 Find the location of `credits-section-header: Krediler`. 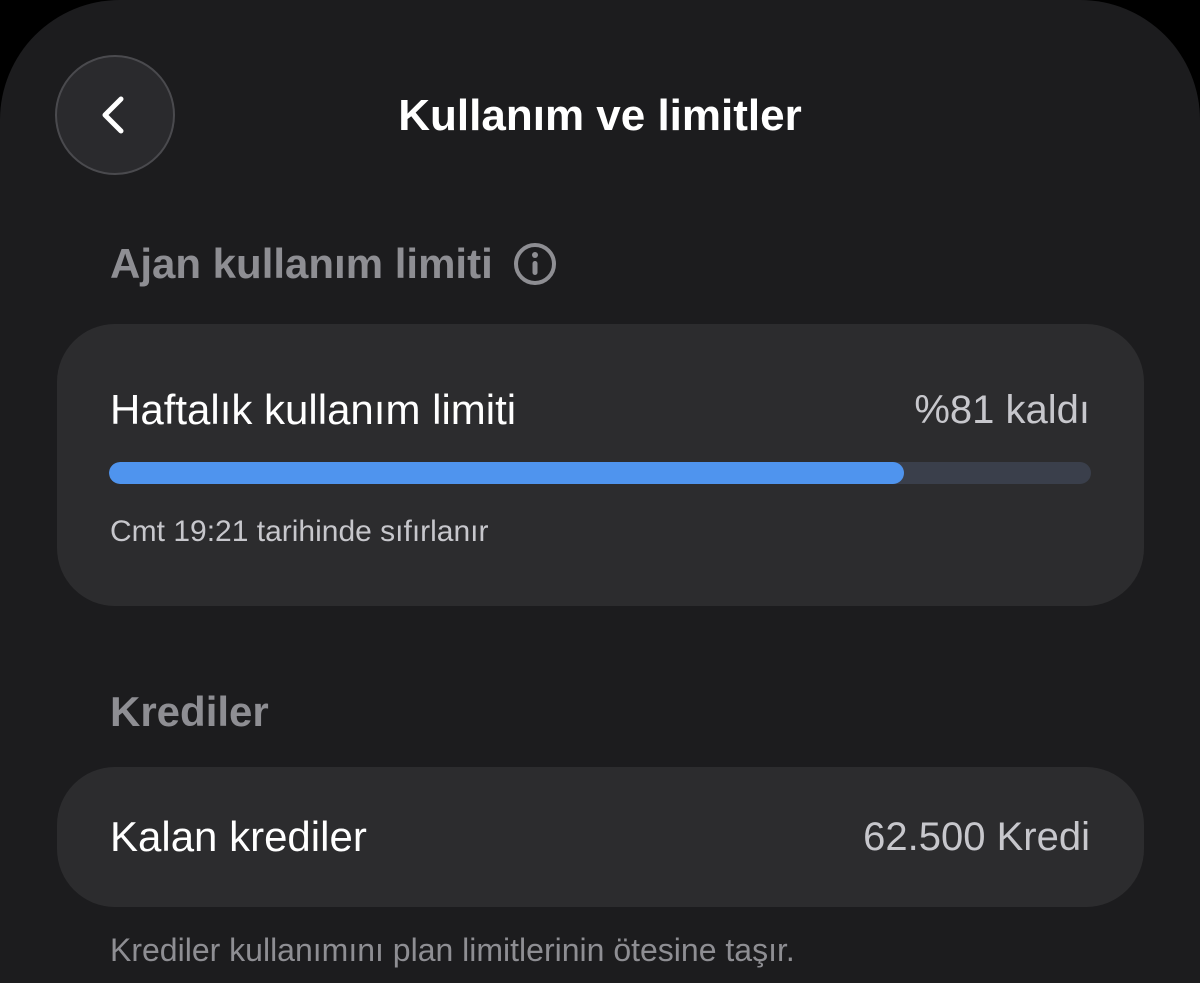

credits-section-header: Krediler is located at coordinates (189, 712).